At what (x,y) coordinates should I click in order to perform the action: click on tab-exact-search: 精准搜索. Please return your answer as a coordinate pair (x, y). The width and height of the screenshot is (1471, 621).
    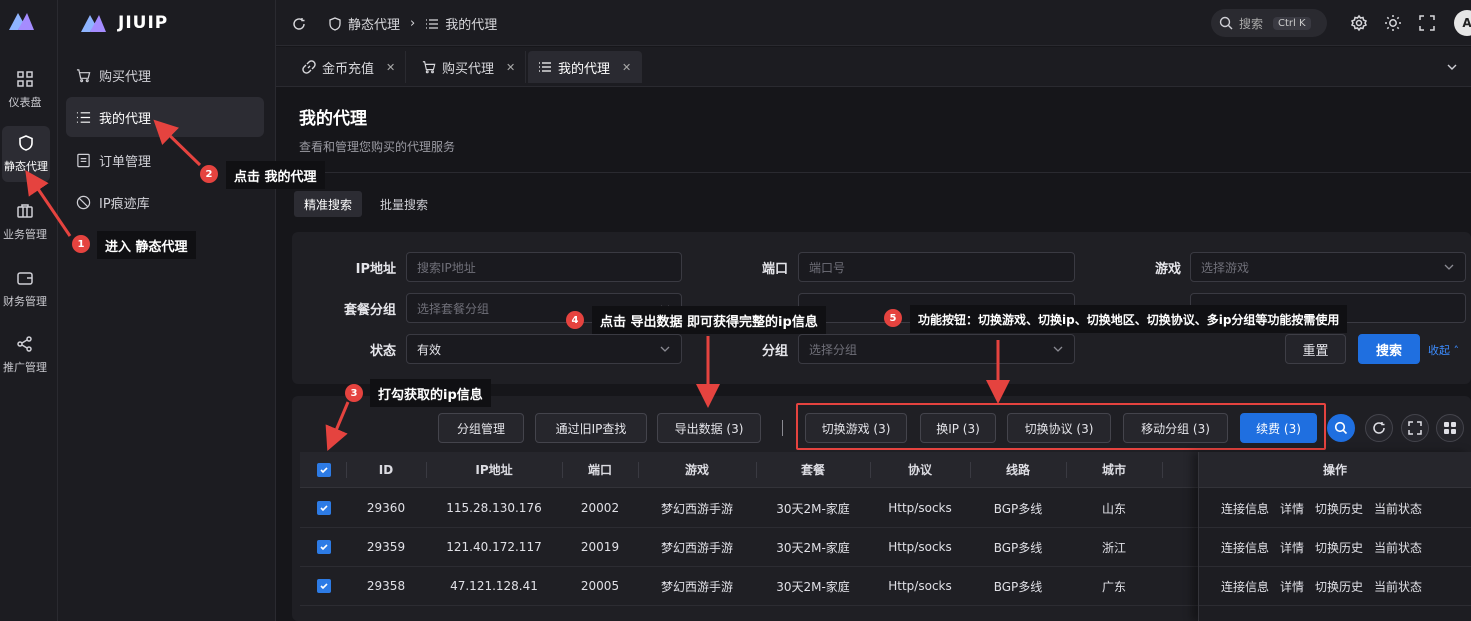
    Looking at the image, I should click on (328, 204).